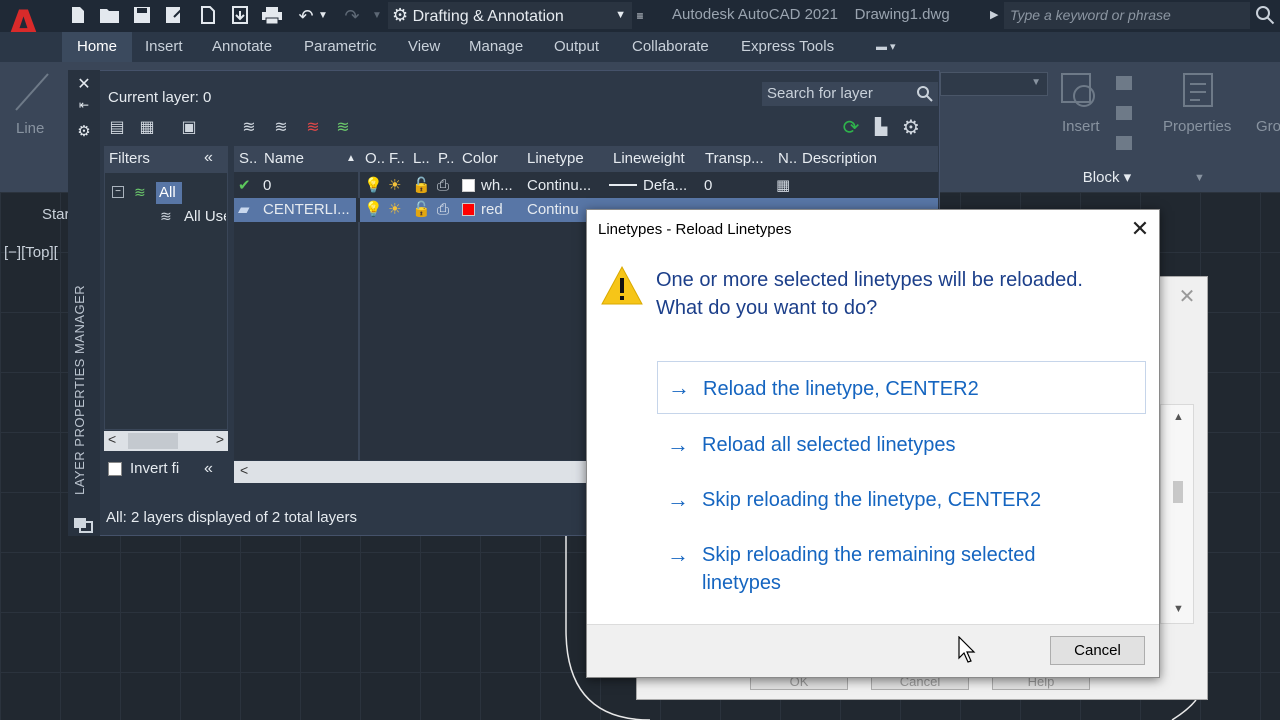 The height and width of the screenshot is (720, 1280). I want to click on col-status: S.., so click(250, 159).